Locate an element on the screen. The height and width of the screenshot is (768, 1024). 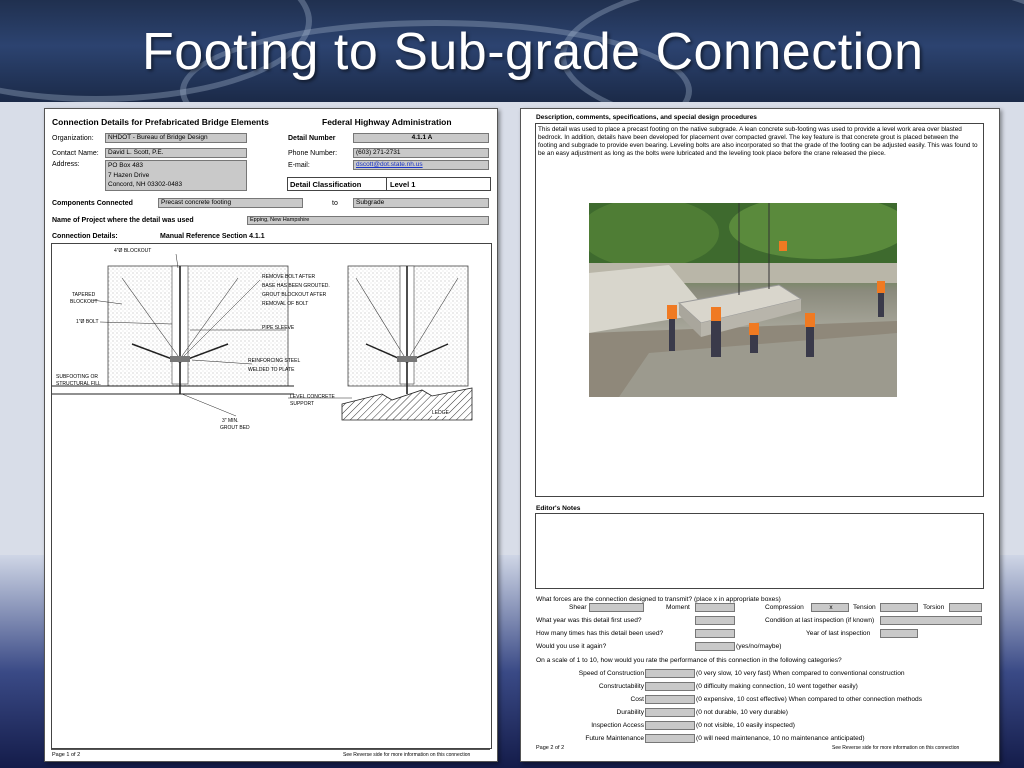
tension-label: Tension is located at coordinates (864, 607).